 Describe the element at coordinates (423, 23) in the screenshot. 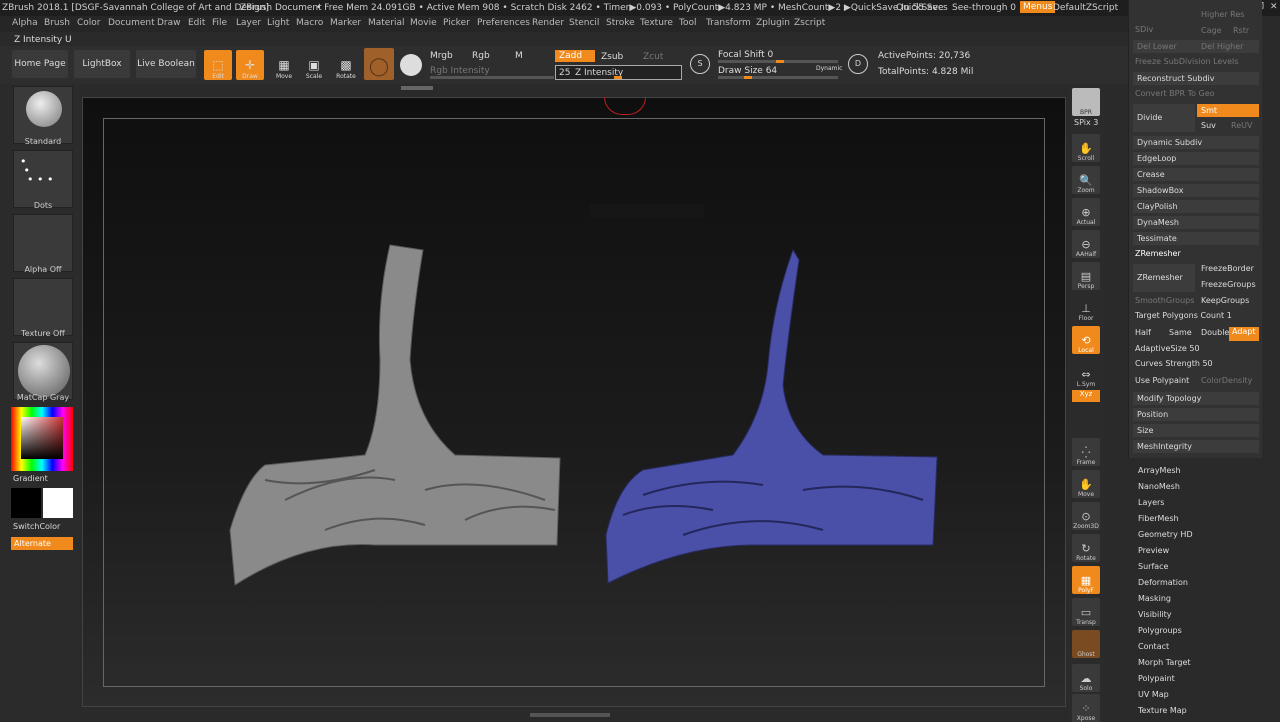

I see `menu-movie: Movie` at that location.